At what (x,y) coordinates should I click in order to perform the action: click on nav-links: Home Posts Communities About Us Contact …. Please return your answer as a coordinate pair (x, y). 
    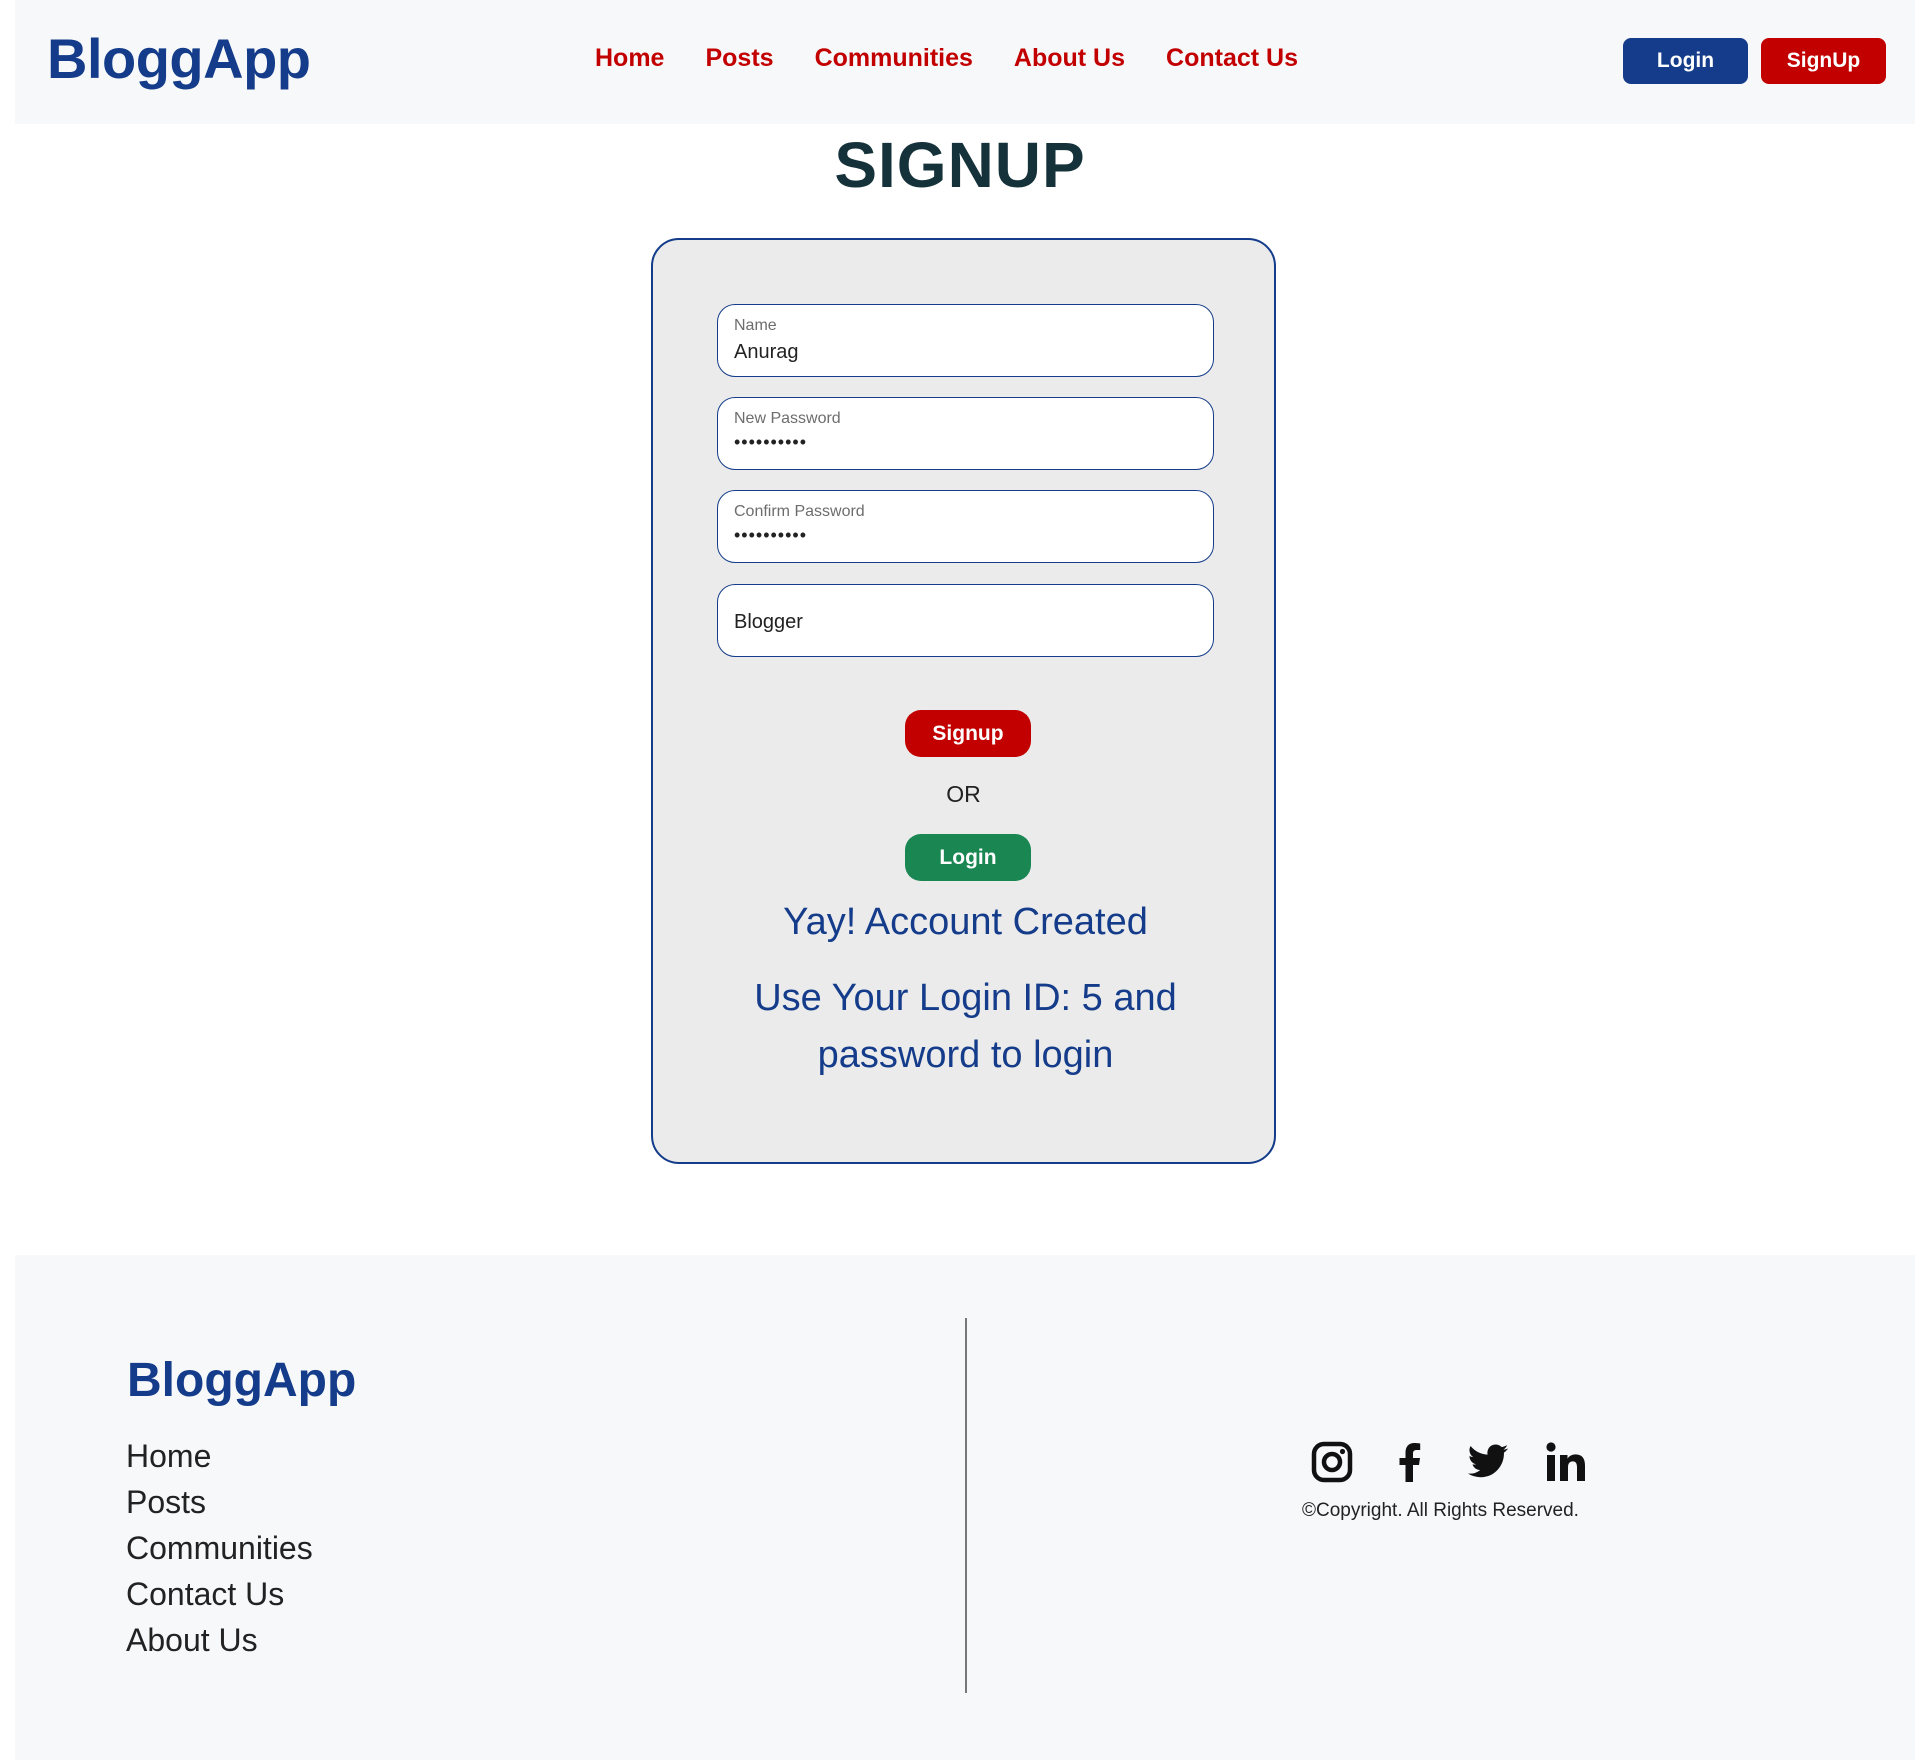
    Looking at the image, I should click on (946, 58).